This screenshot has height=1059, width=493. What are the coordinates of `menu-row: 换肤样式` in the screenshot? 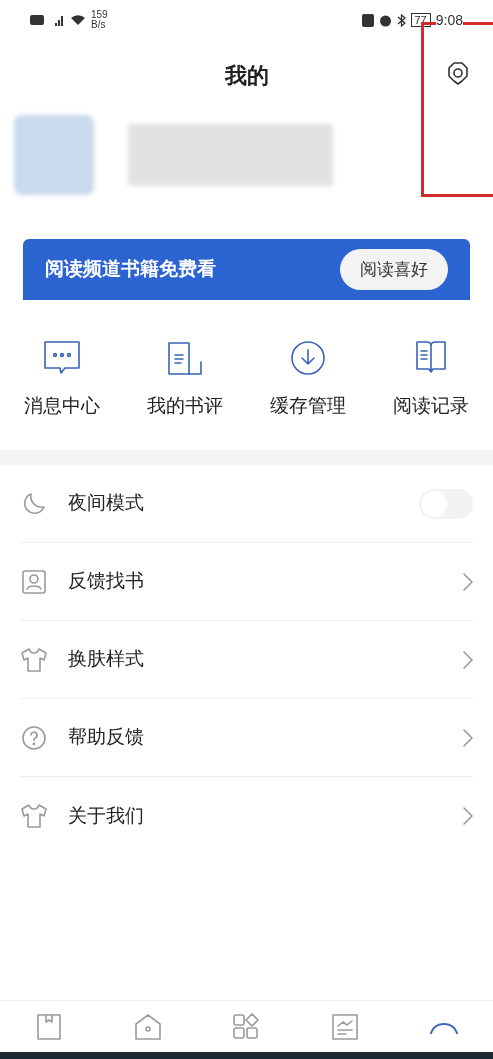 It's located at (246, 660).